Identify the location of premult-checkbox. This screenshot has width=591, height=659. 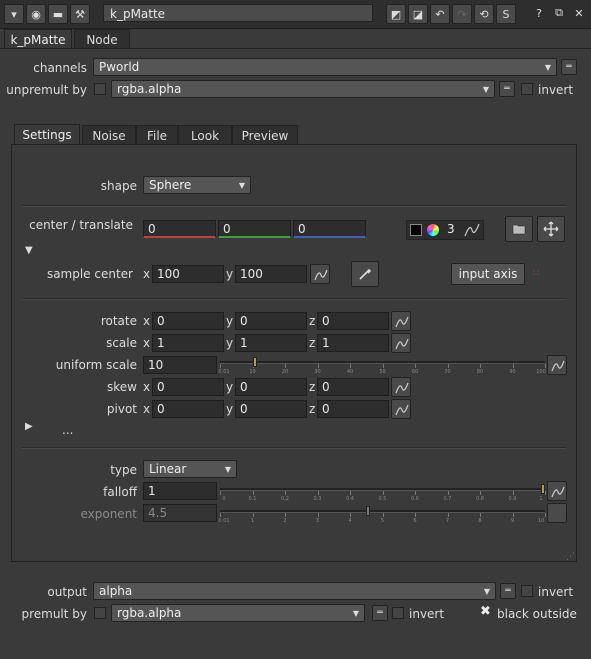
(100, 613).